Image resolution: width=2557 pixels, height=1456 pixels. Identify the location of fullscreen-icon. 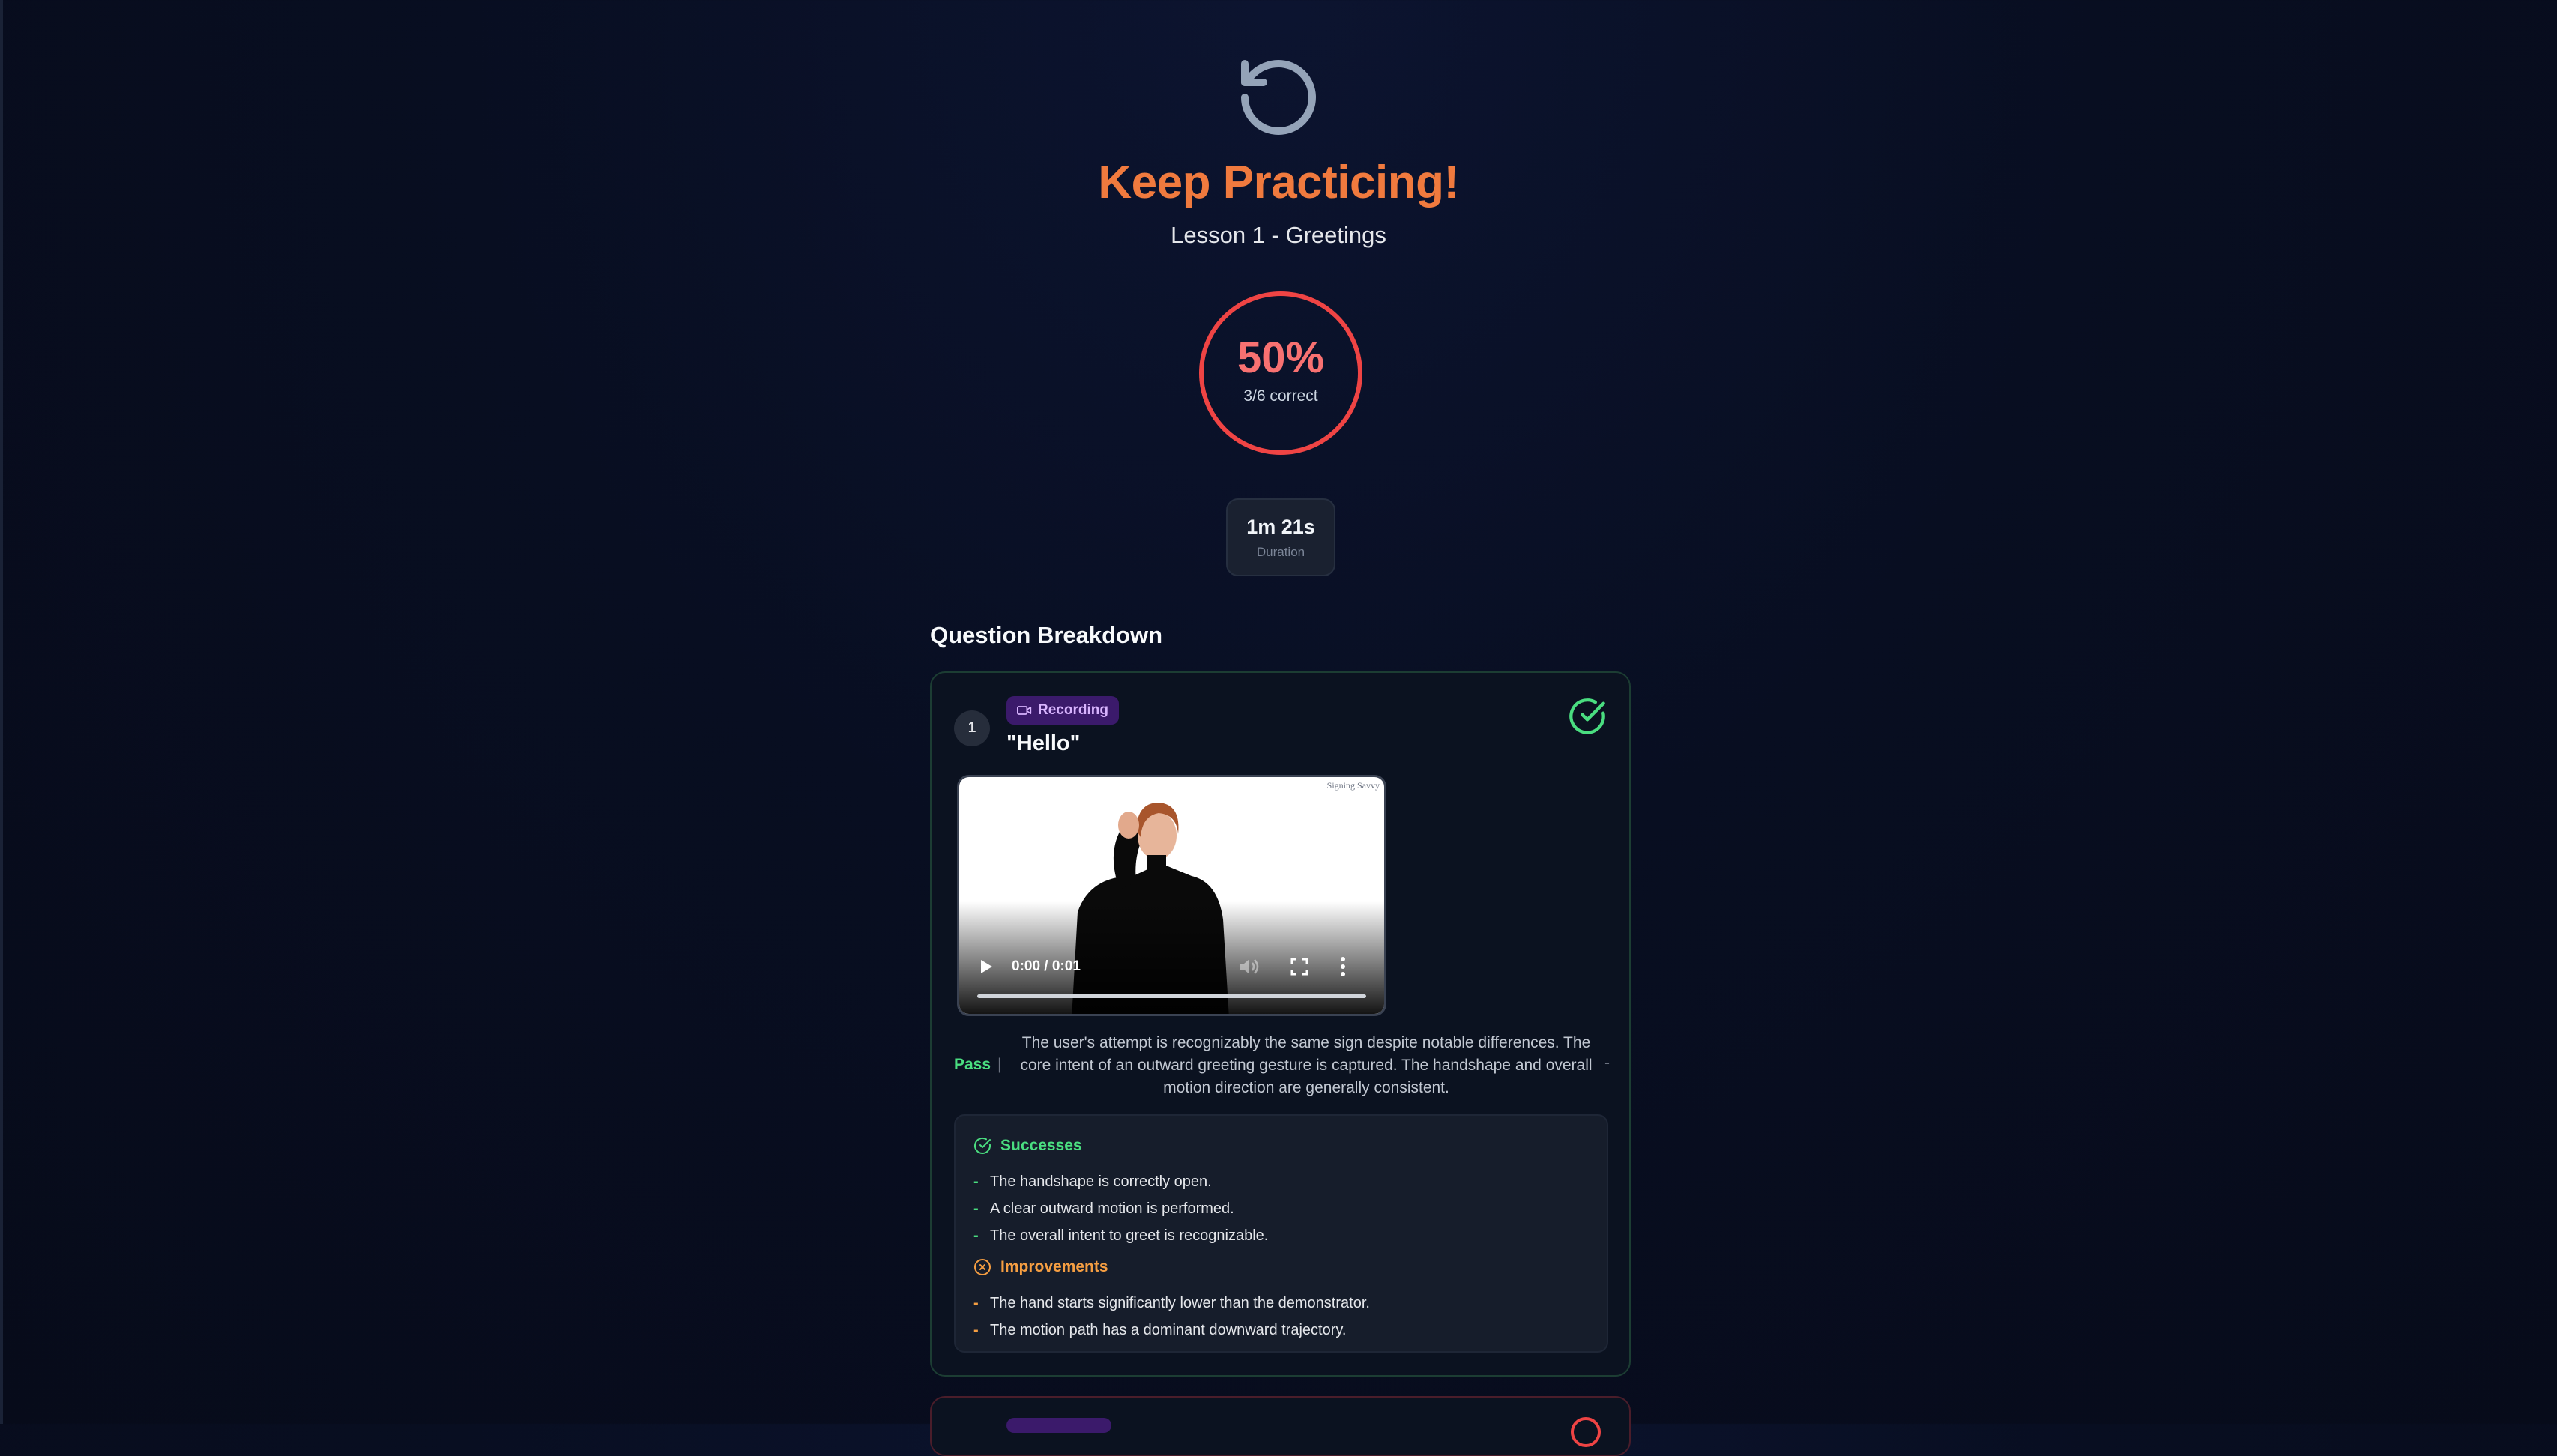
(1299, 967).